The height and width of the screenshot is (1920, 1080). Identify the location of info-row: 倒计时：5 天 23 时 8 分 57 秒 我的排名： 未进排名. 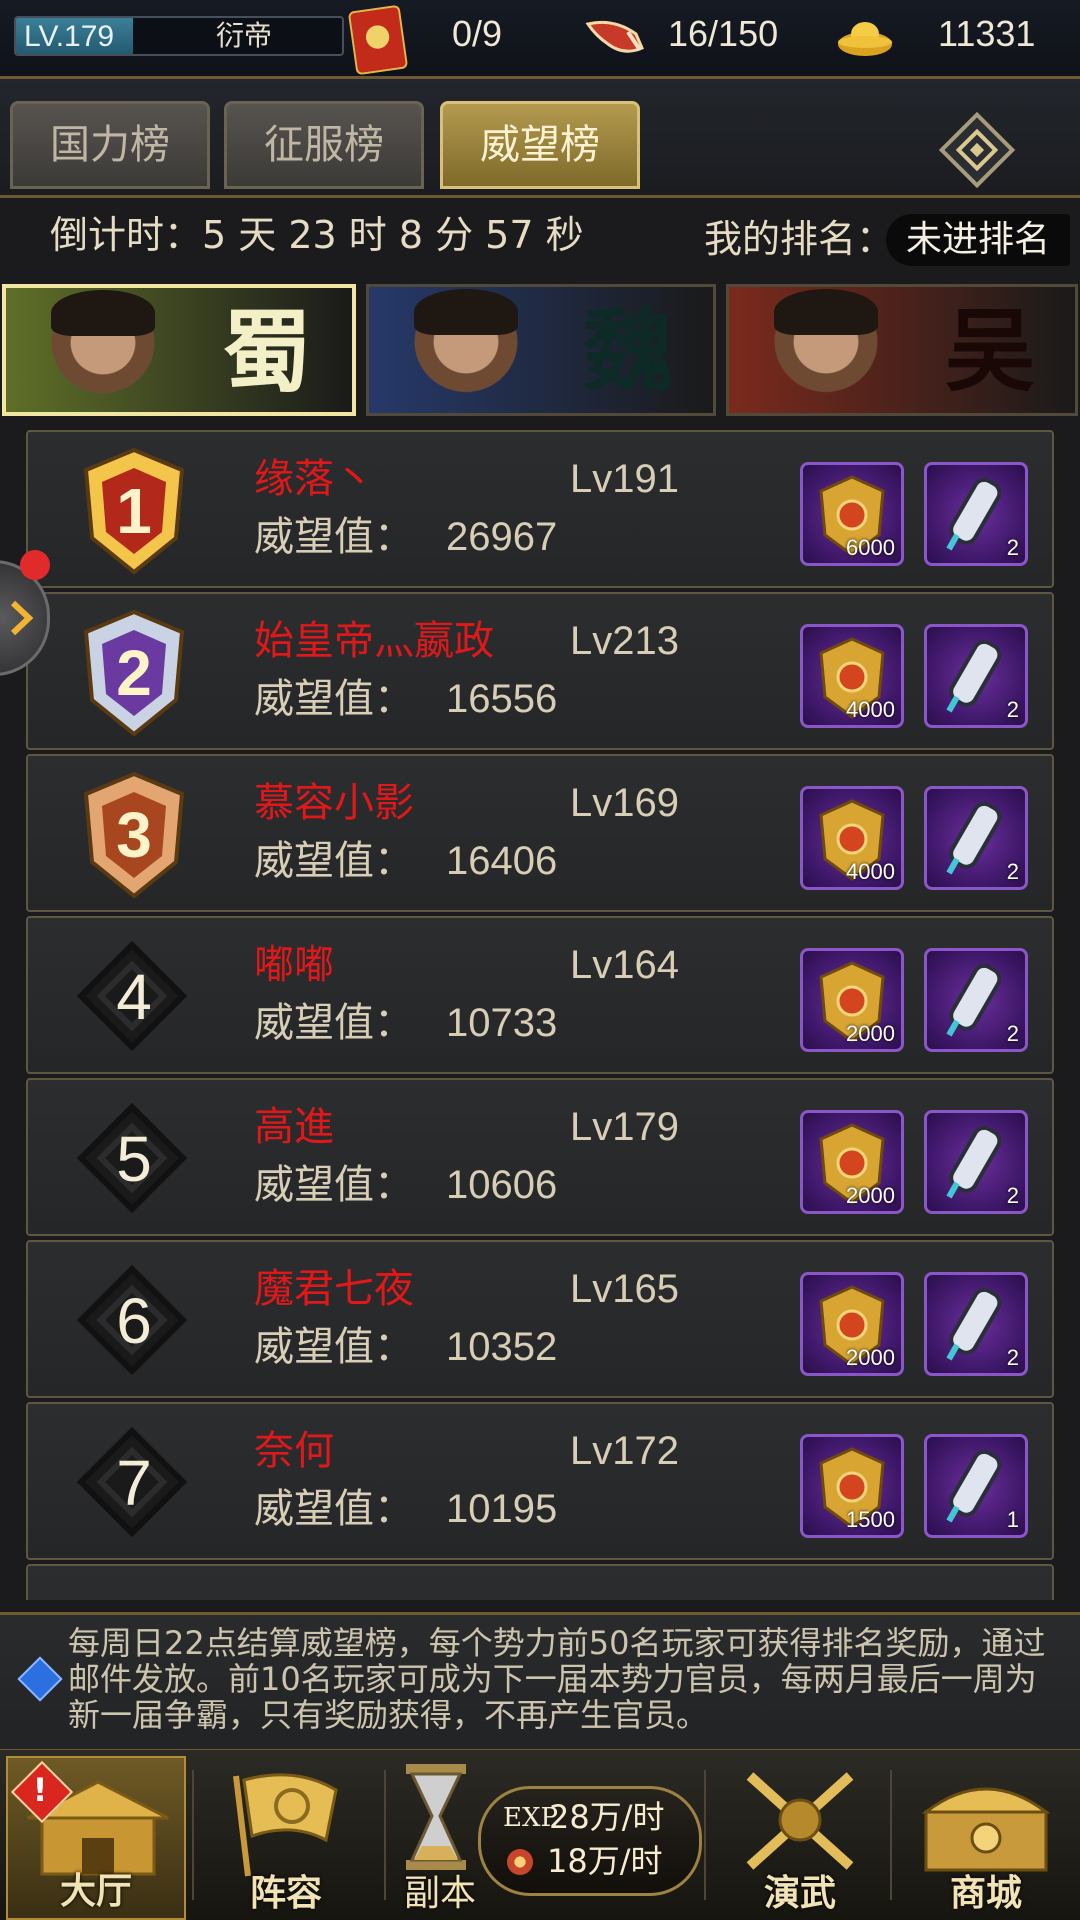
(540, 239).